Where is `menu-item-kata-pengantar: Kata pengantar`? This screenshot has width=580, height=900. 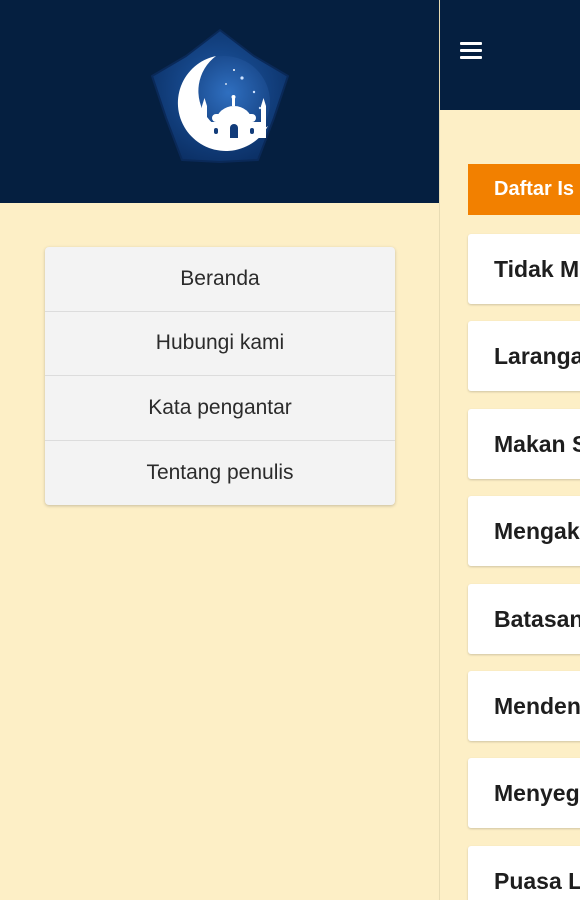 menu-item-kata-pengantar: Kata pengantar is located at coordinates (220, 408).